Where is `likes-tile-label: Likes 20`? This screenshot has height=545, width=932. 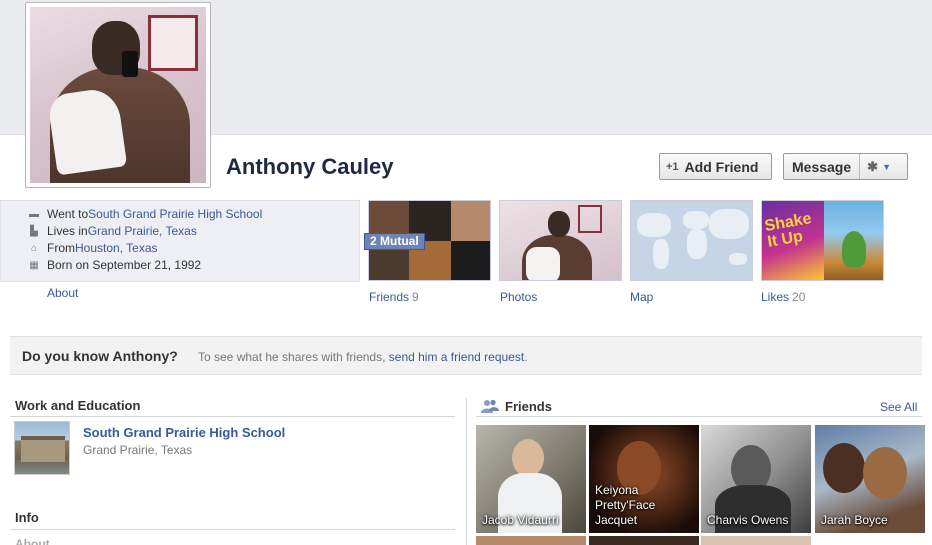
likes-tile-label: Likes 20 is located at coordinates (783, 297).